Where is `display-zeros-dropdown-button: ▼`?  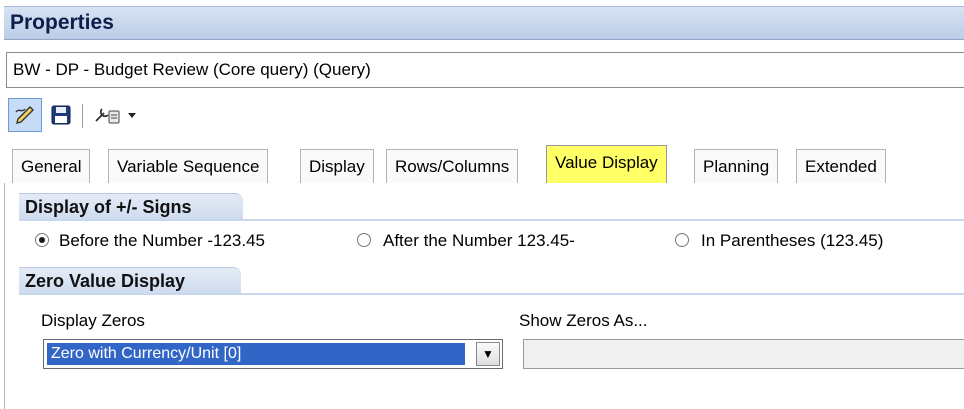
display-zeros-dropdown-button: ▼ is located at coordinates (488, 354).